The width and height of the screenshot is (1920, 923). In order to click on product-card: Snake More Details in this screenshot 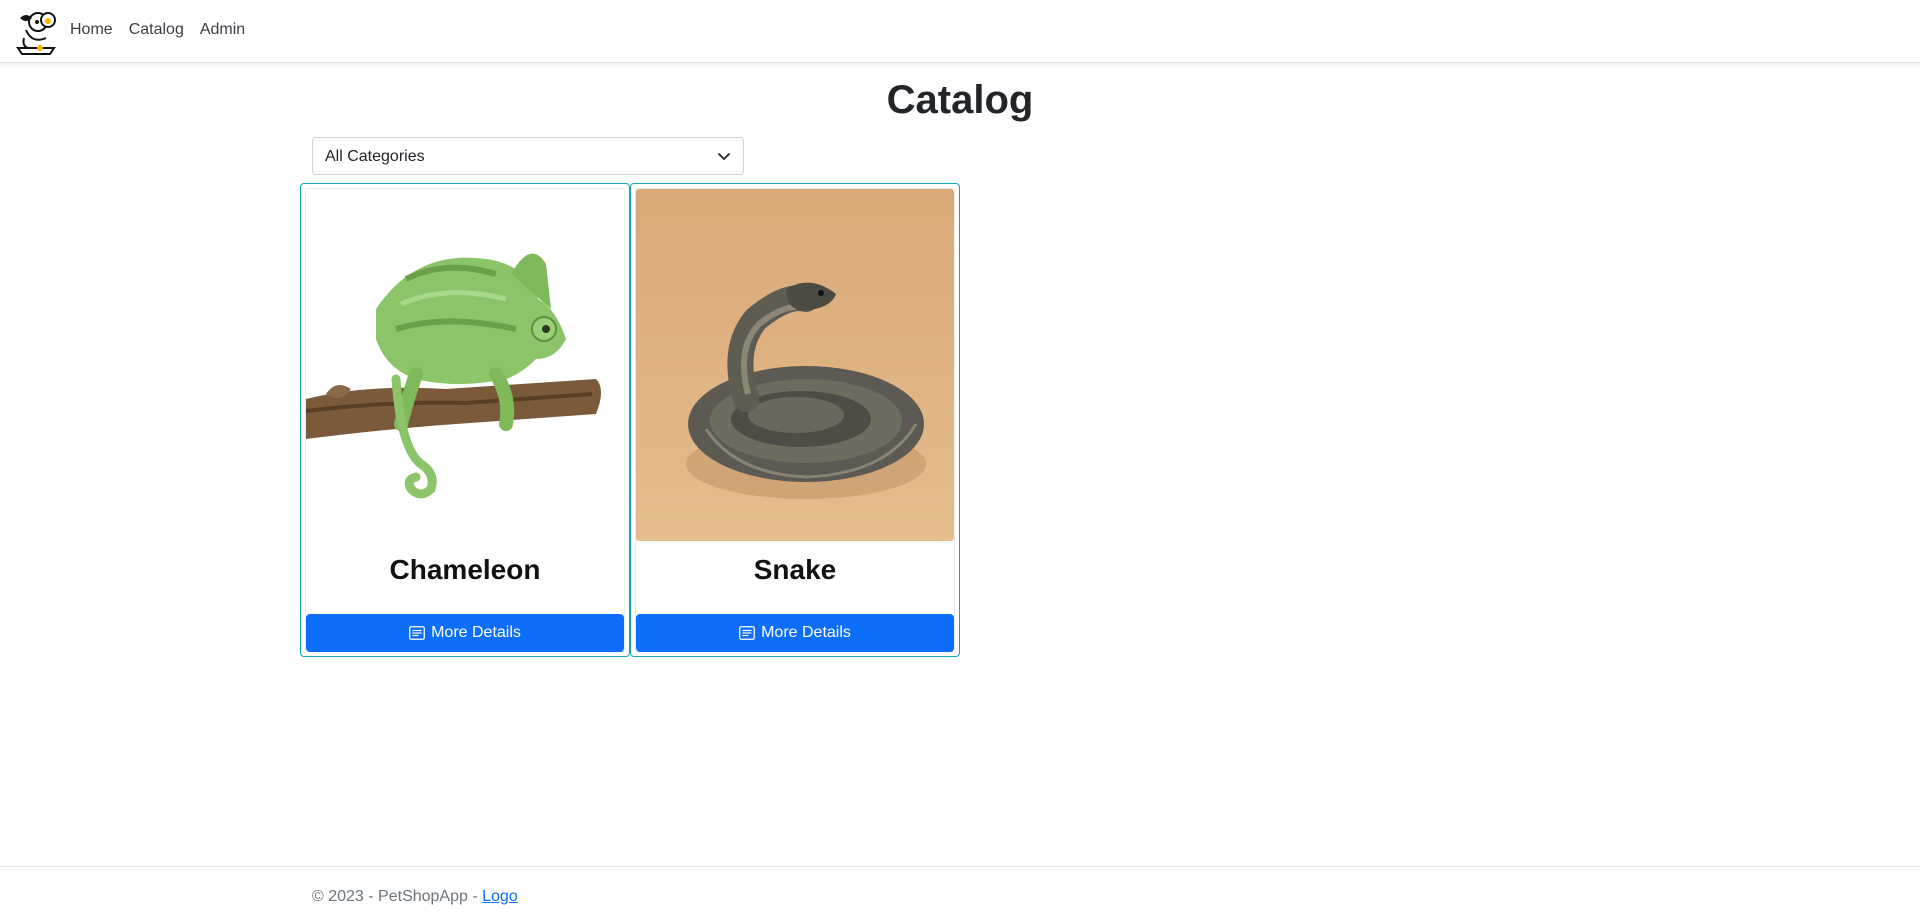, I will do `click(795, 420)`.